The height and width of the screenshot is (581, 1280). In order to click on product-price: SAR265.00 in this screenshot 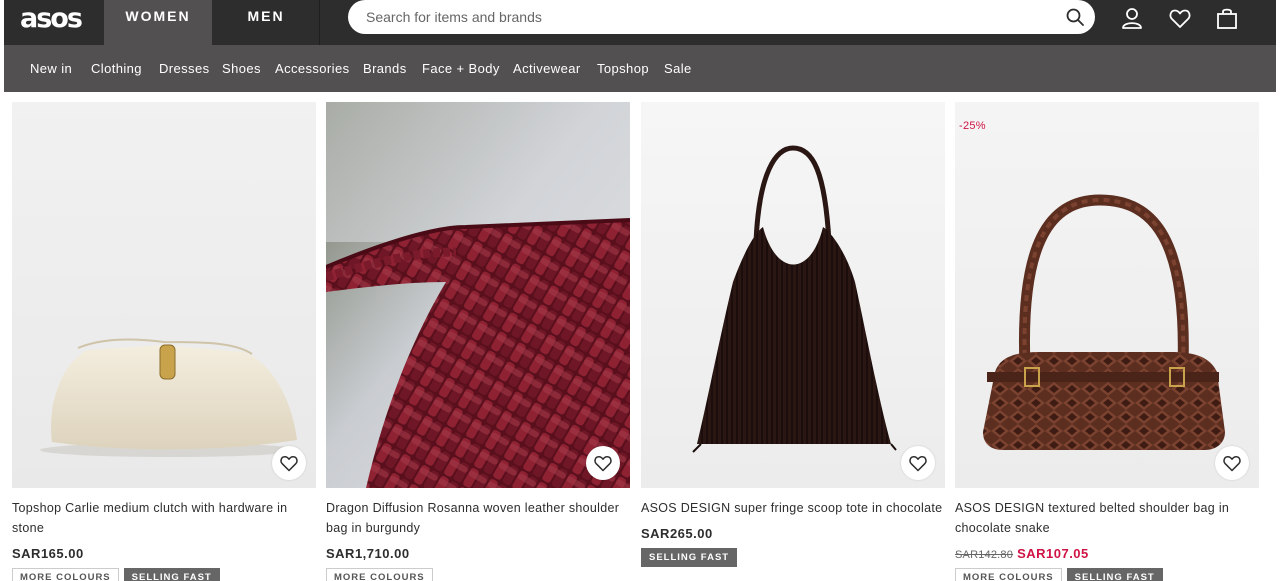, I will do `click(677, 533)`.